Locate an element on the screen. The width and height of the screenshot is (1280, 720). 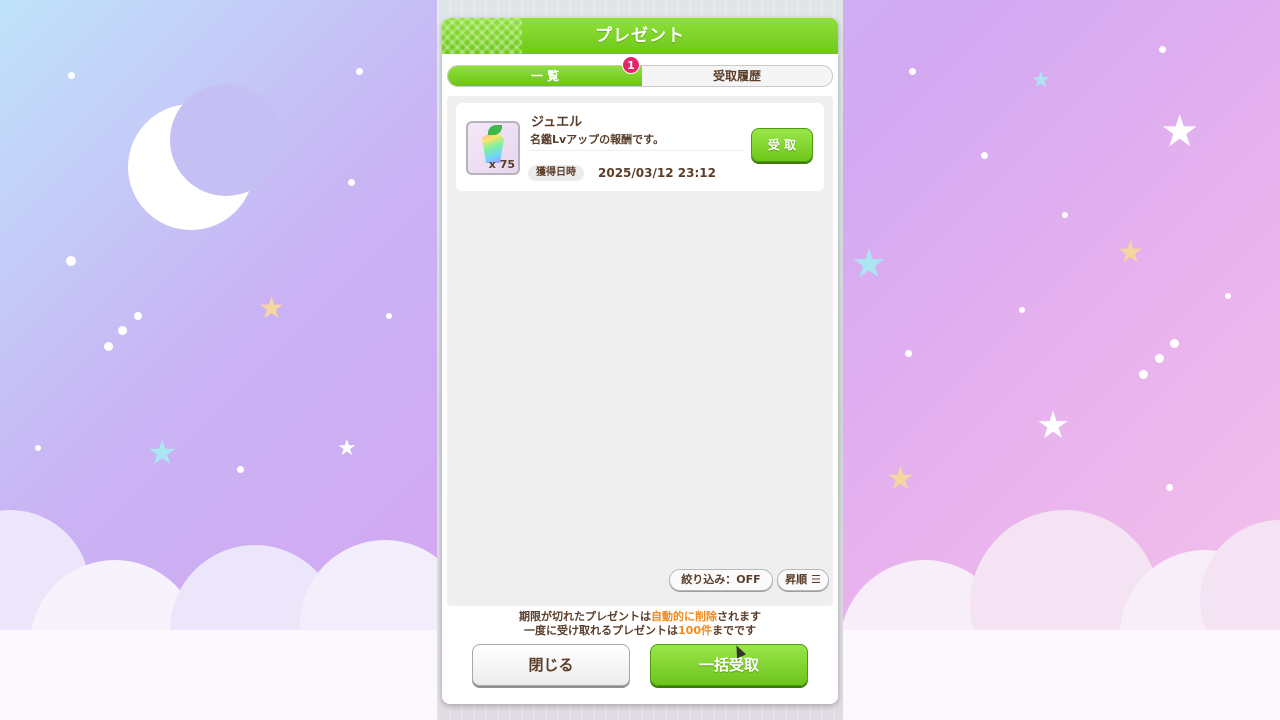
notice-text-part: 一度に受け取れるプレゼントは is located at coordinates (601, 630).